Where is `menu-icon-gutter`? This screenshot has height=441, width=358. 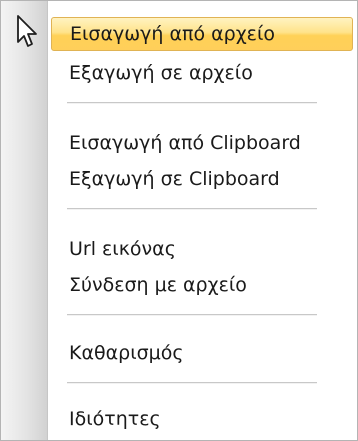 menu-icon-gutter is located at coordinates (24, 220).